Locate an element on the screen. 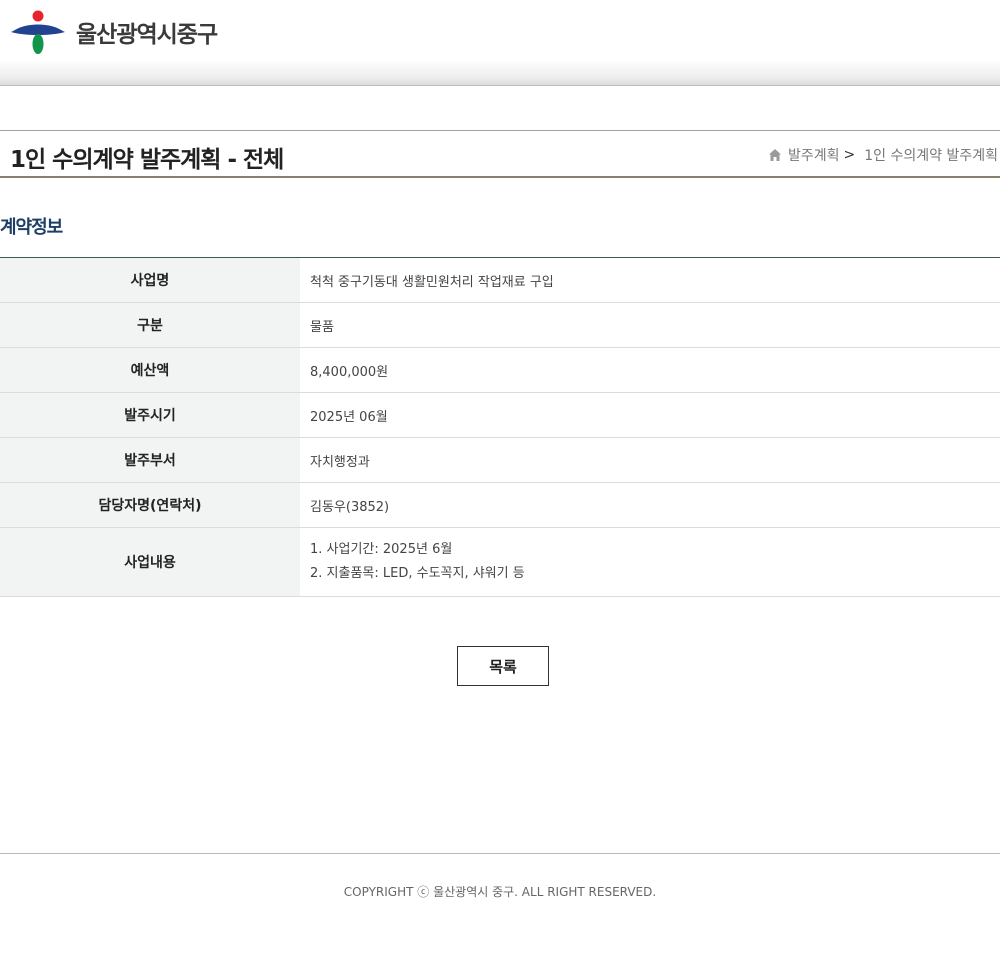 The height and width of the screenshot is (954, 1000). content-line: 2. 지출품목: LED, 수도꼭지, 샤워기 등 is located at coordinates (417, 573).